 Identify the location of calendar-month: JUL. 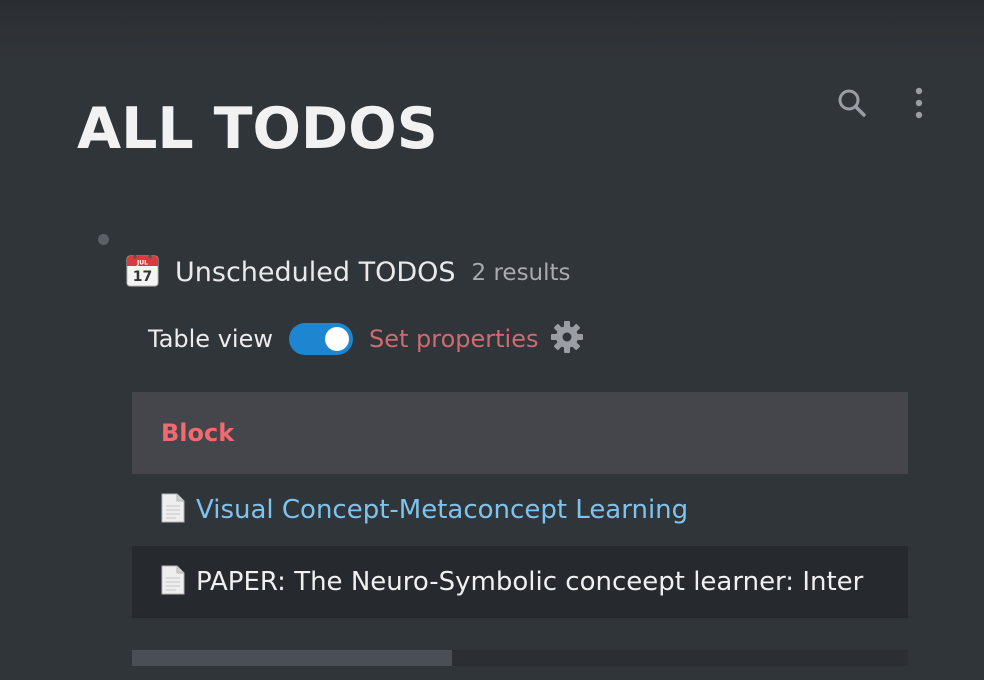
(142, 263).